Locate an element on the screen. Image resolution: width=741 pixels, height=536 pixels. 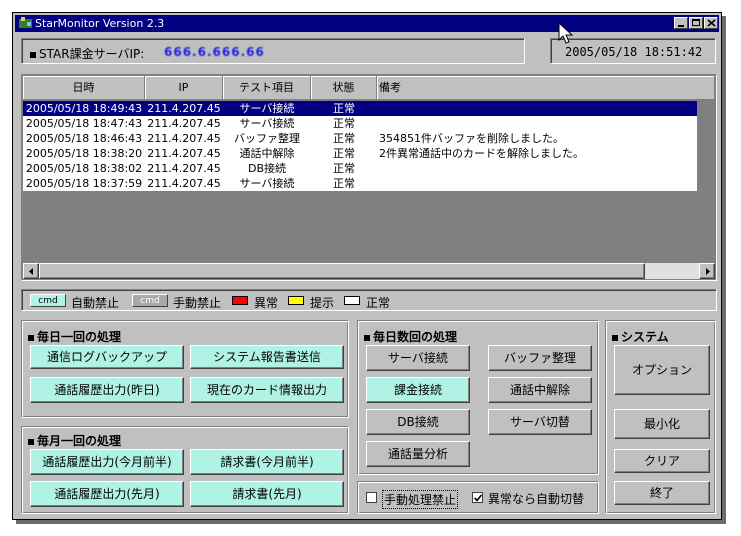
cell-test-item: 通話中解除 is located at coordinates (267, 153).